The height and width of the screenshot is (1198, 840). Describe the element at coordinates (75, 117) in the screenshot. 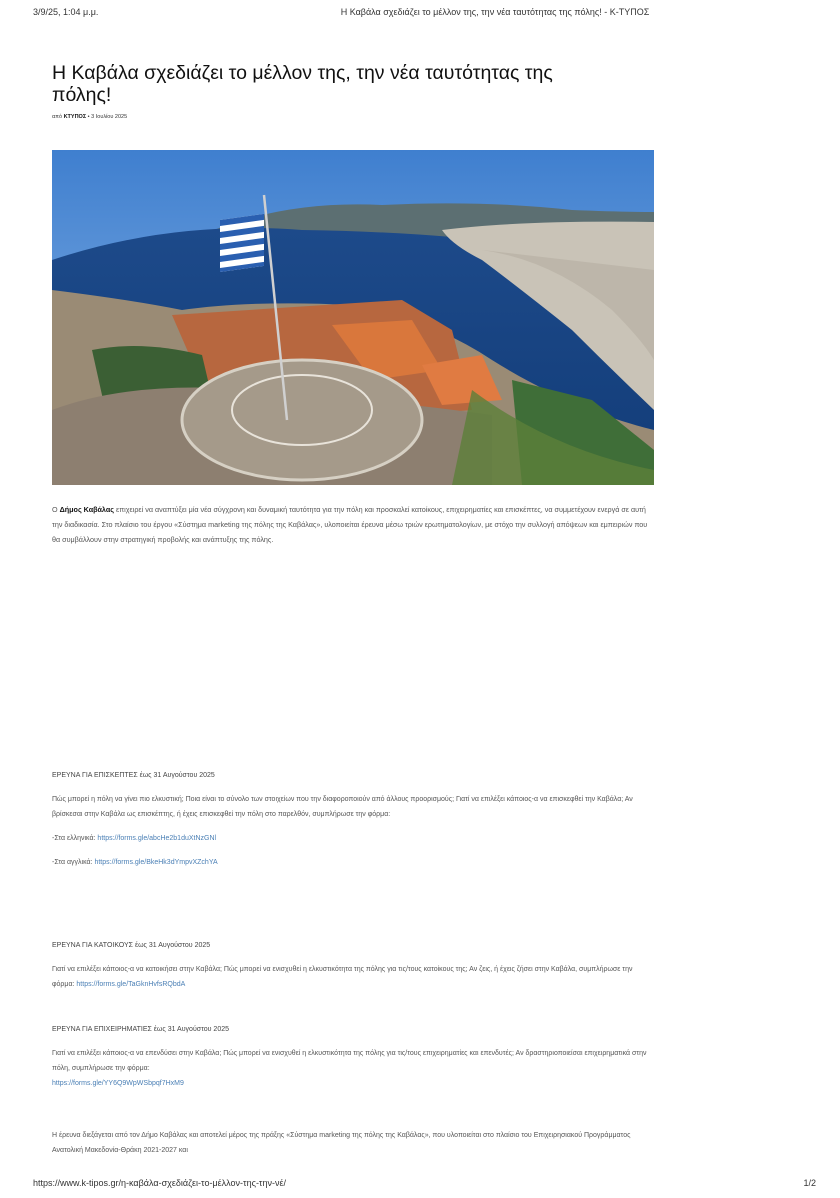

I see `author-link: ΚΤΥΠΟΣ` at that location.